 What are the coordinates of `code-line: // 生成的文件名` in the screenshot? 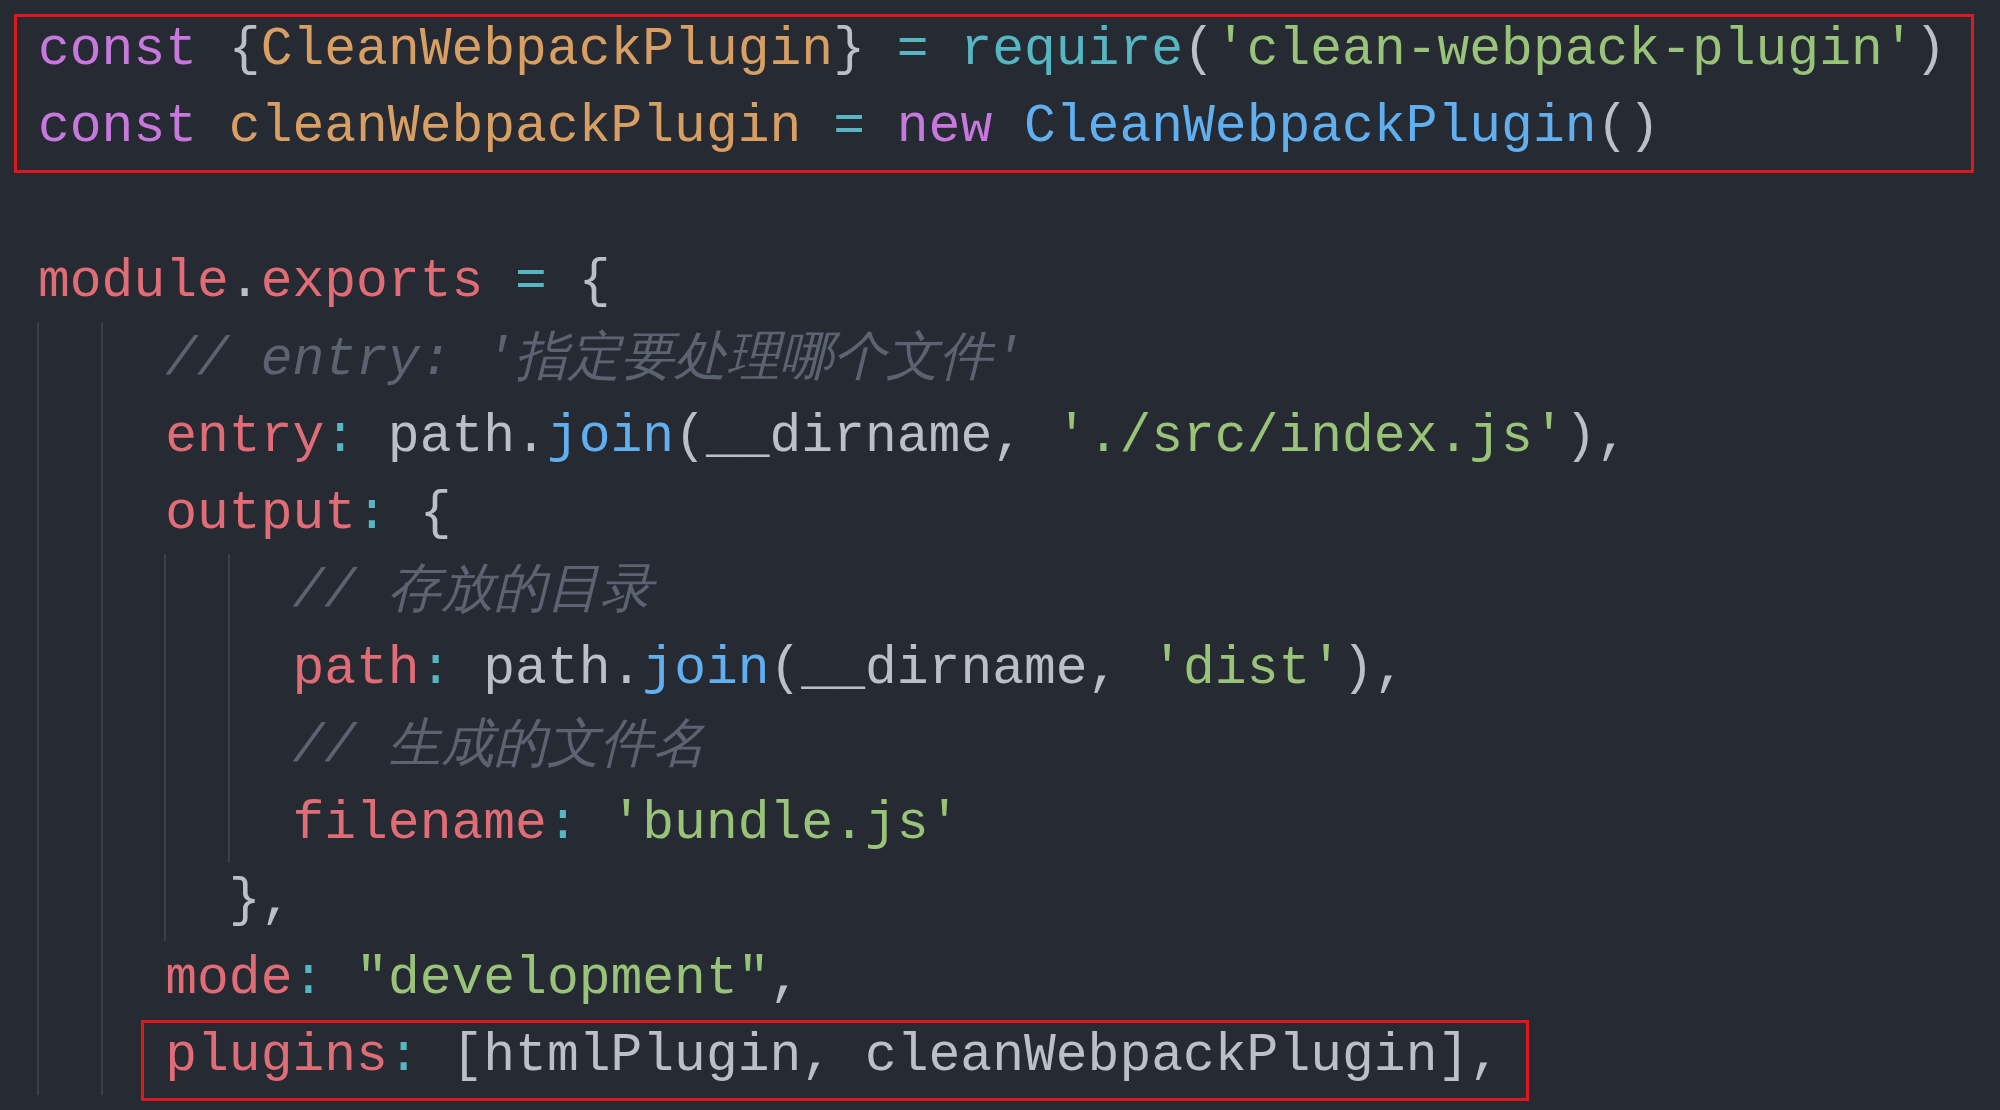 It's located at (372, 747).